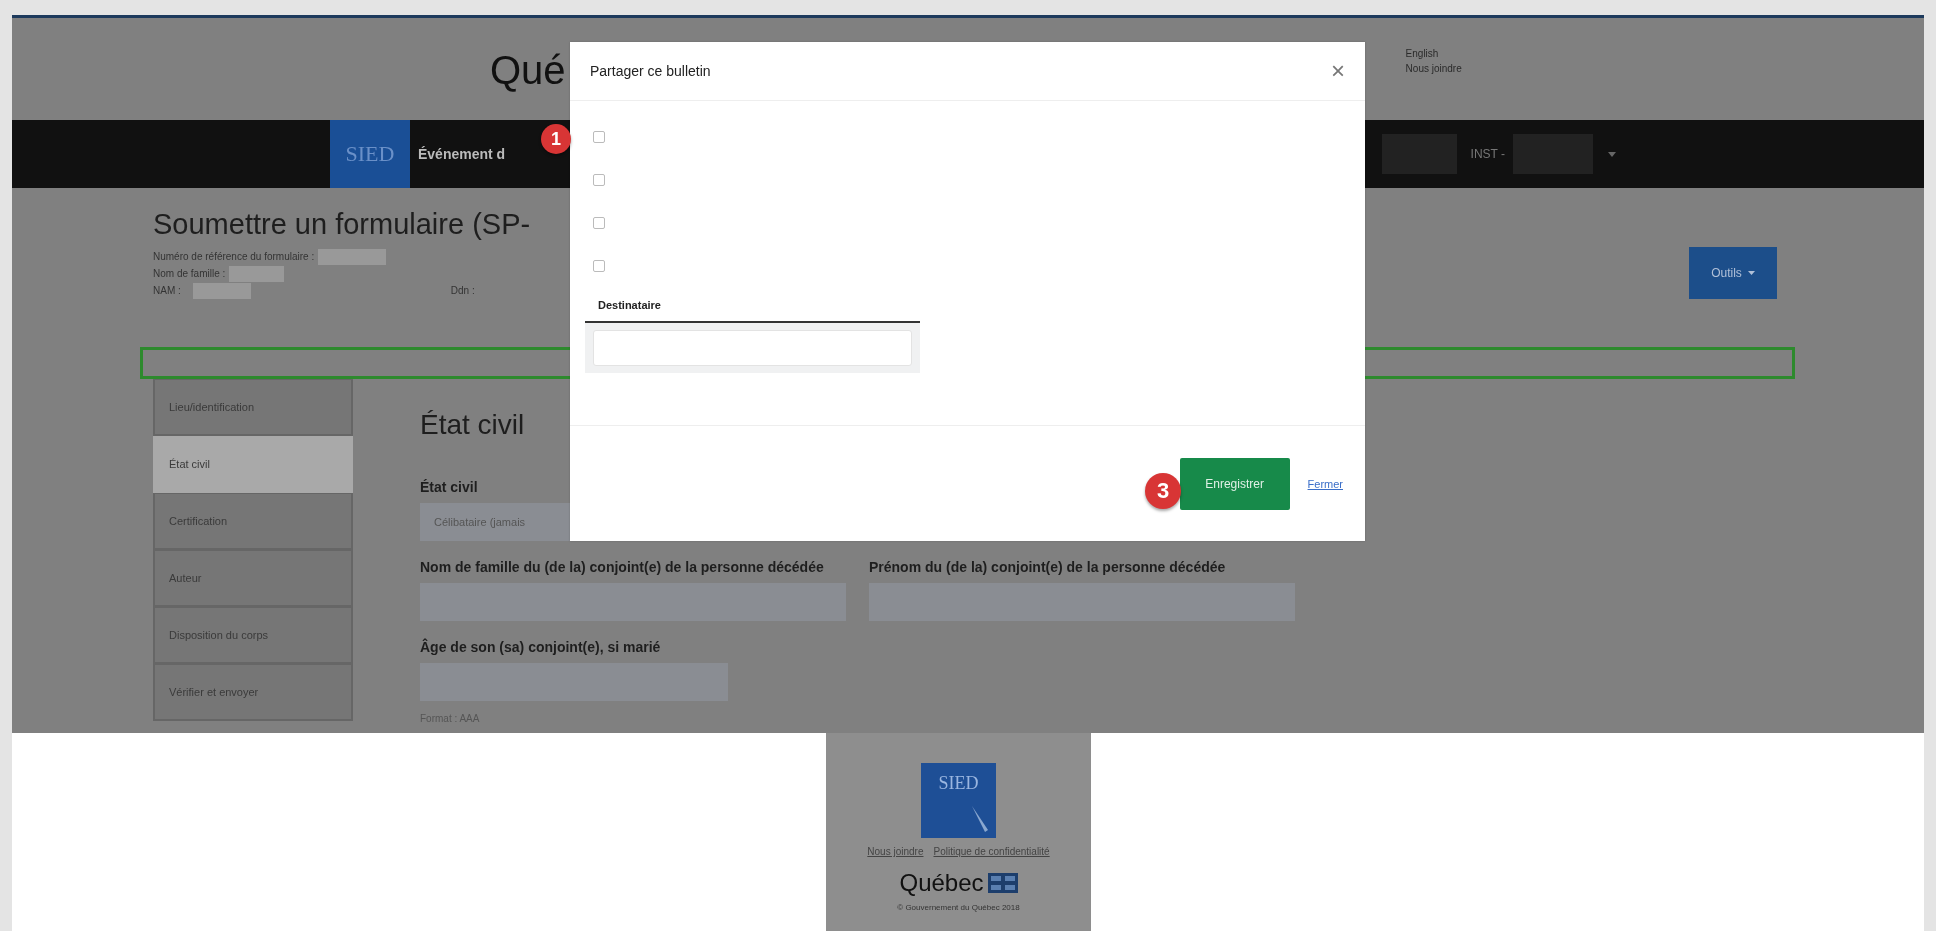 The width and height of the screenshot is (1936, 931). I want to click on copyright-text: © Gouvernement du Québec 2018, so click(958, 907).